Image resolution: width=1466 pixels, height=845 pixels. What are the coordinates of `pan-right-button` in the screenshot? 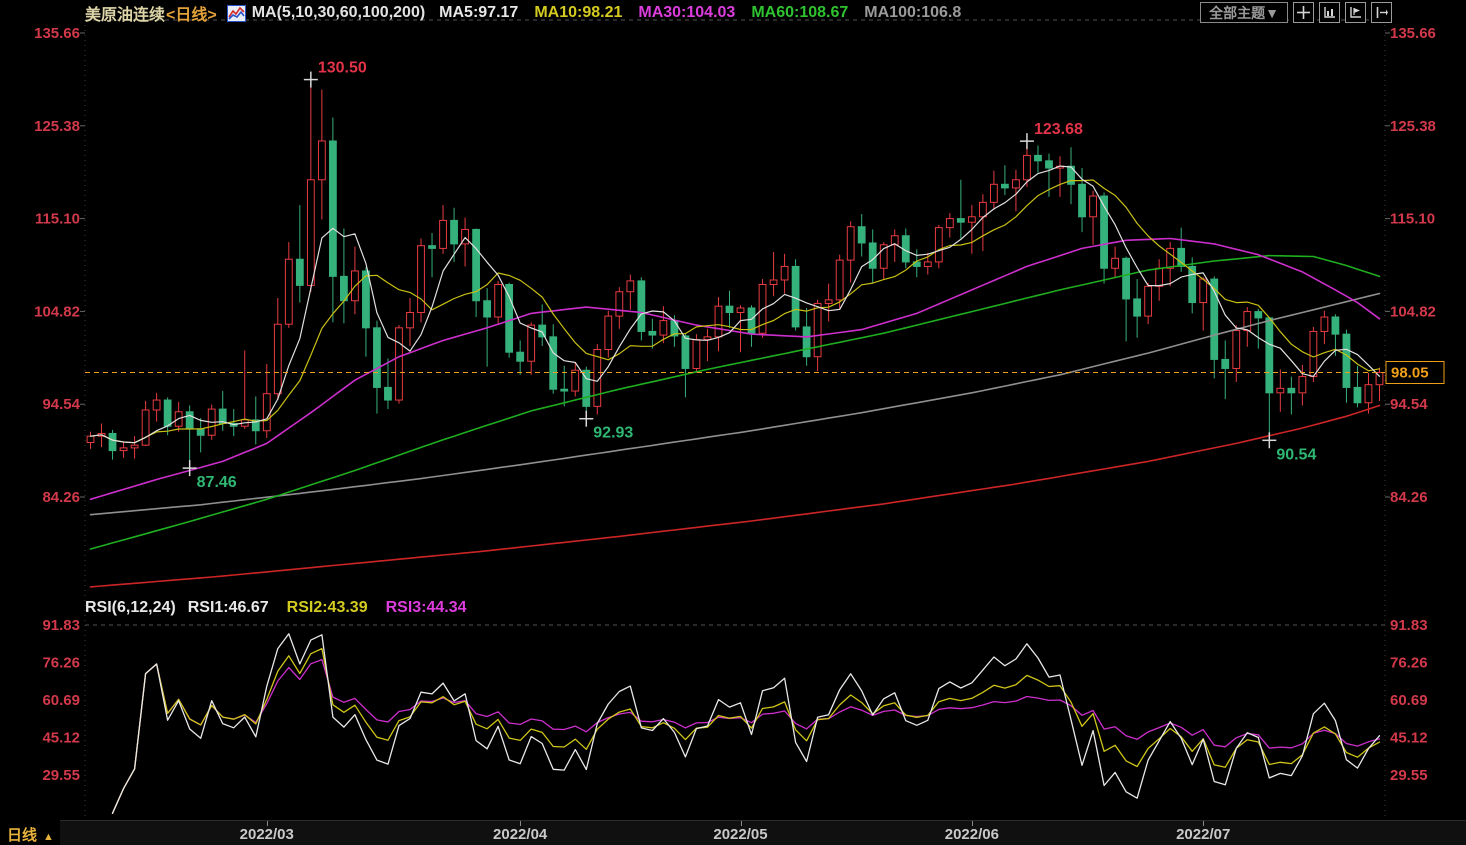 It's located at (1381, 12).